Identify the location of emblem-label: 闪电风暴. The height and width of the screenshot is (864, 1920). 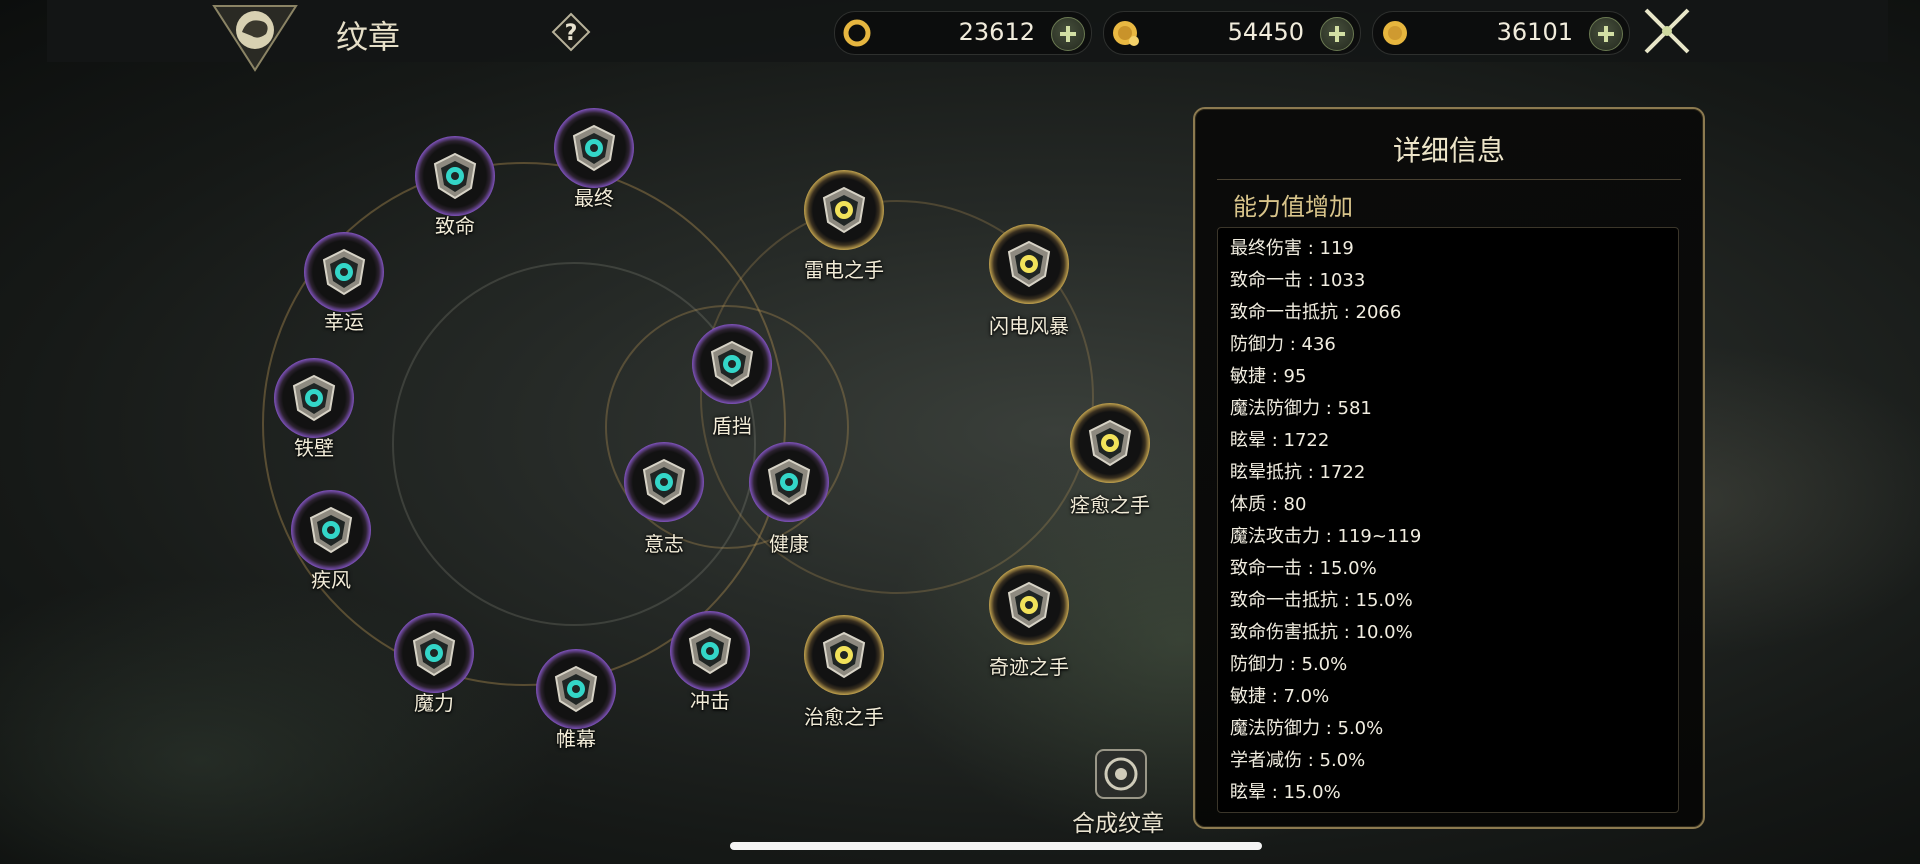
(1029, 326).